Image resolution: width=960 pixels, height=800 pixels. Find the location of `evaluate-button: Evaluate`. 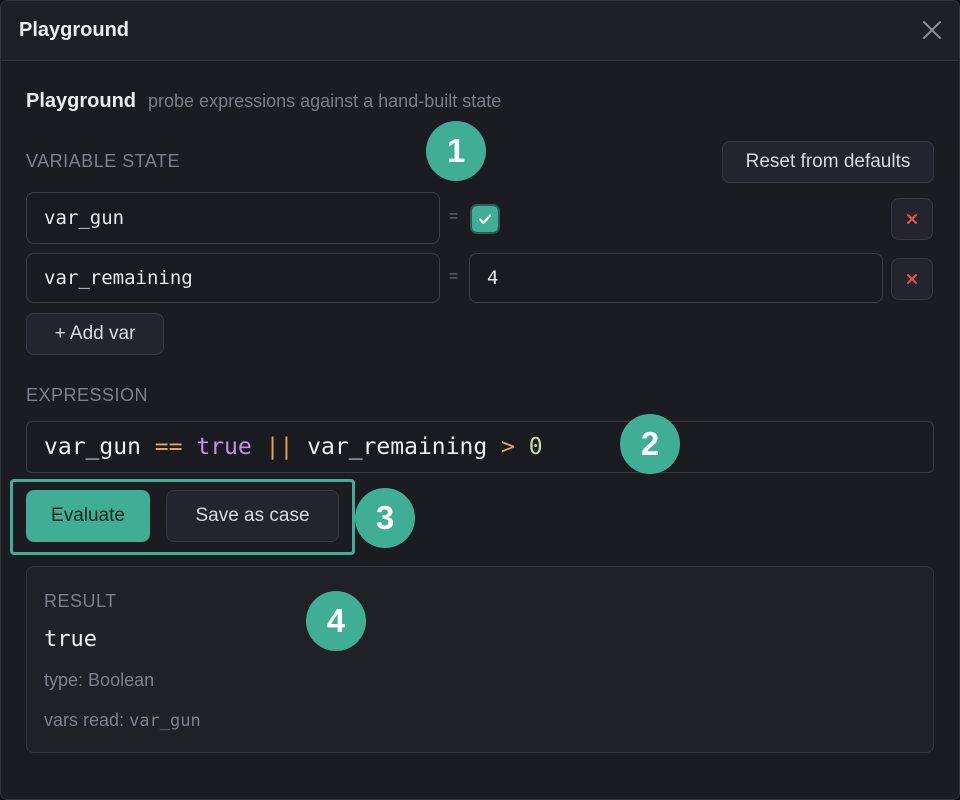

evaluate-button: Evaluate is located at coordinates (88, 516).